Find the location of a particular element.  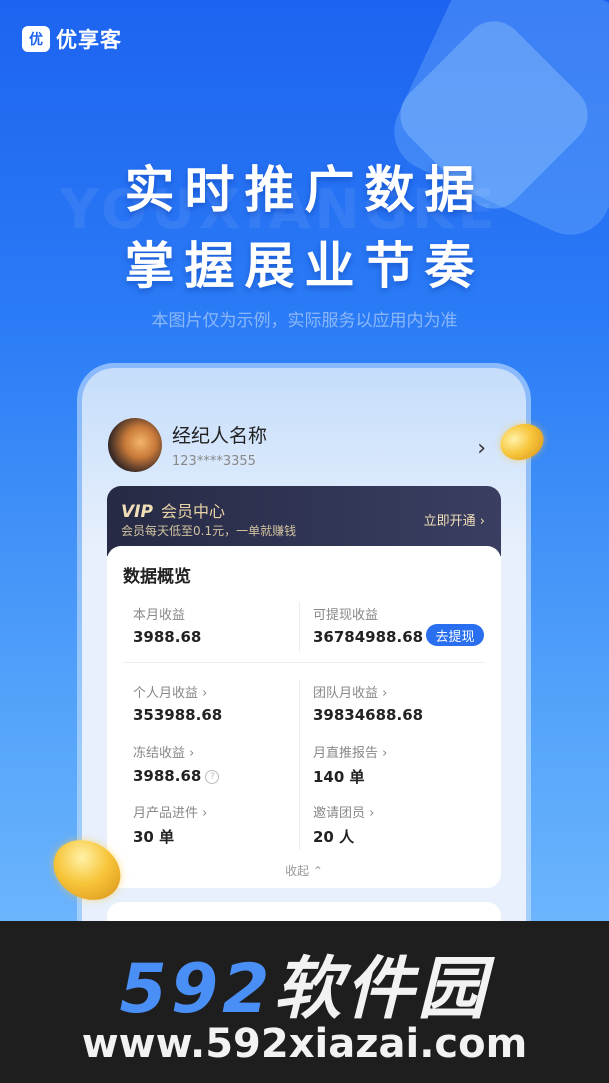

product-label: 月产品进件 › is located at coordinates (170, 811).